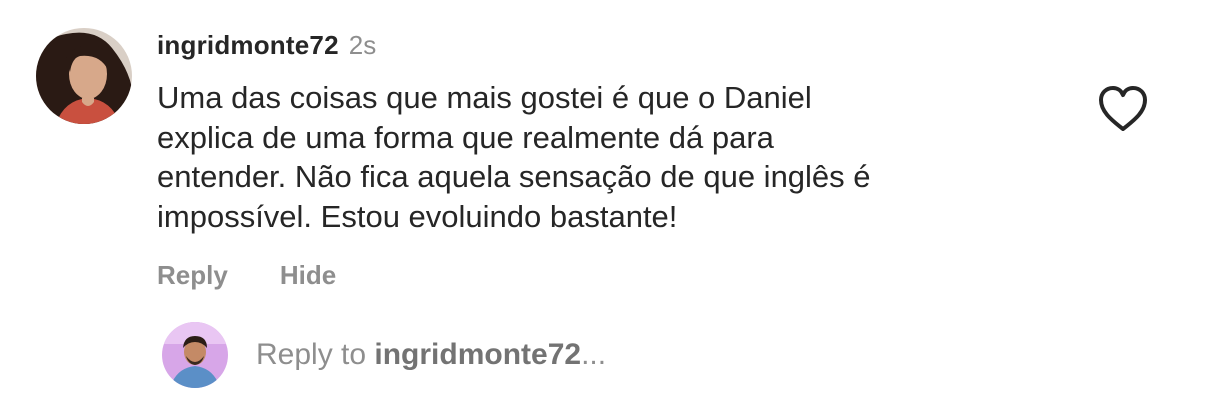 This screenshot has width=1206, height=410. What do you see at coordinates (417, 216) in the screenshot?
I see `comment-line: impossível. Estou evoluindo bastante!` at bounding box center [417, 216].